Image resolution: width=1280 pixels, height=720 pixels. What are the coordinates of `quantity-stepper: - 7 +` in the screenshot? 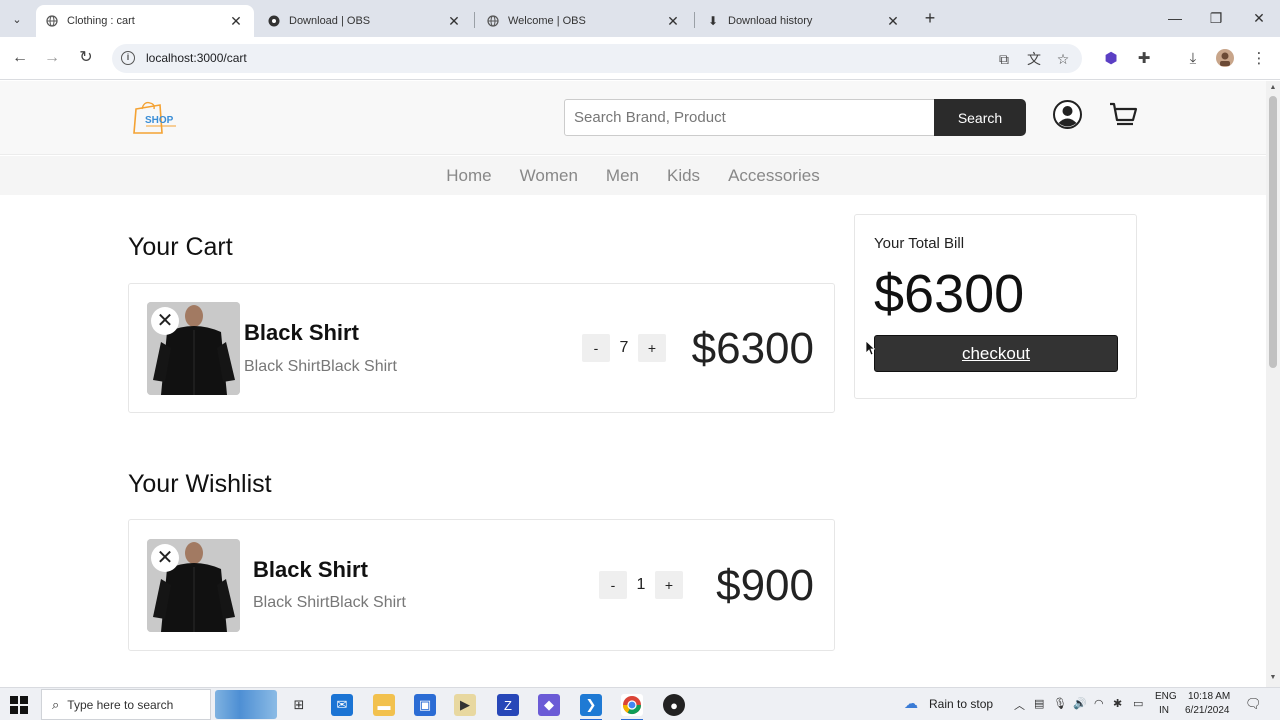 It's located at (624, 348).